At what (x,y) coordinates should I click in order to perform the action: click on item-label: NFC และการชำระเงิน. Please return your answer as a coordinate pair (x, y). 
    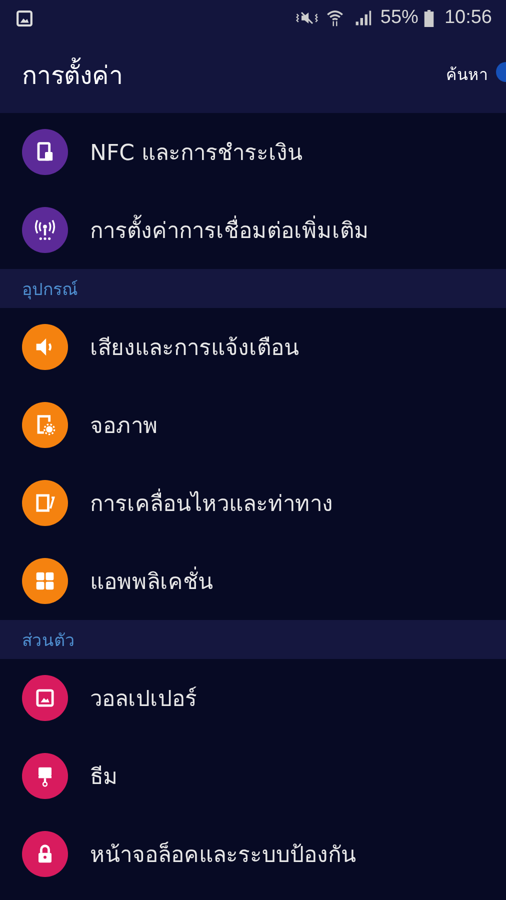
    Looking at the image, I should click on (196, 154).